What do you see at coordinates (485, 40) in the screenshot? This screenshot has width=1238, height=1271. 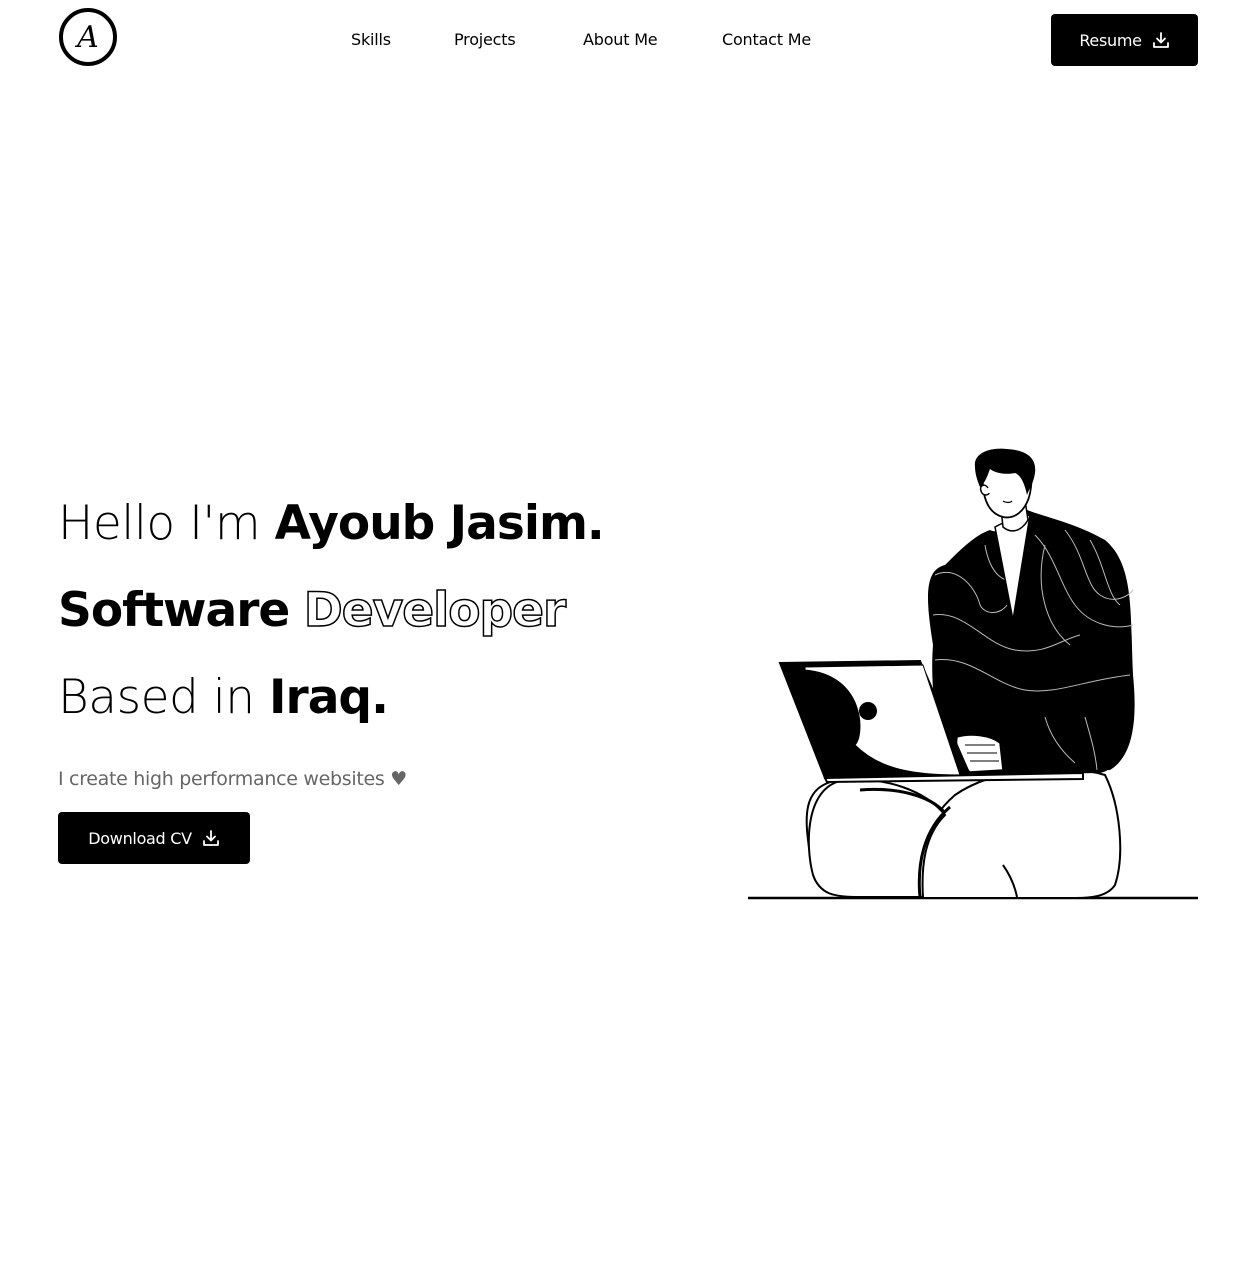 I see `nav-projects: Projects` at bounding box center [485, 40].